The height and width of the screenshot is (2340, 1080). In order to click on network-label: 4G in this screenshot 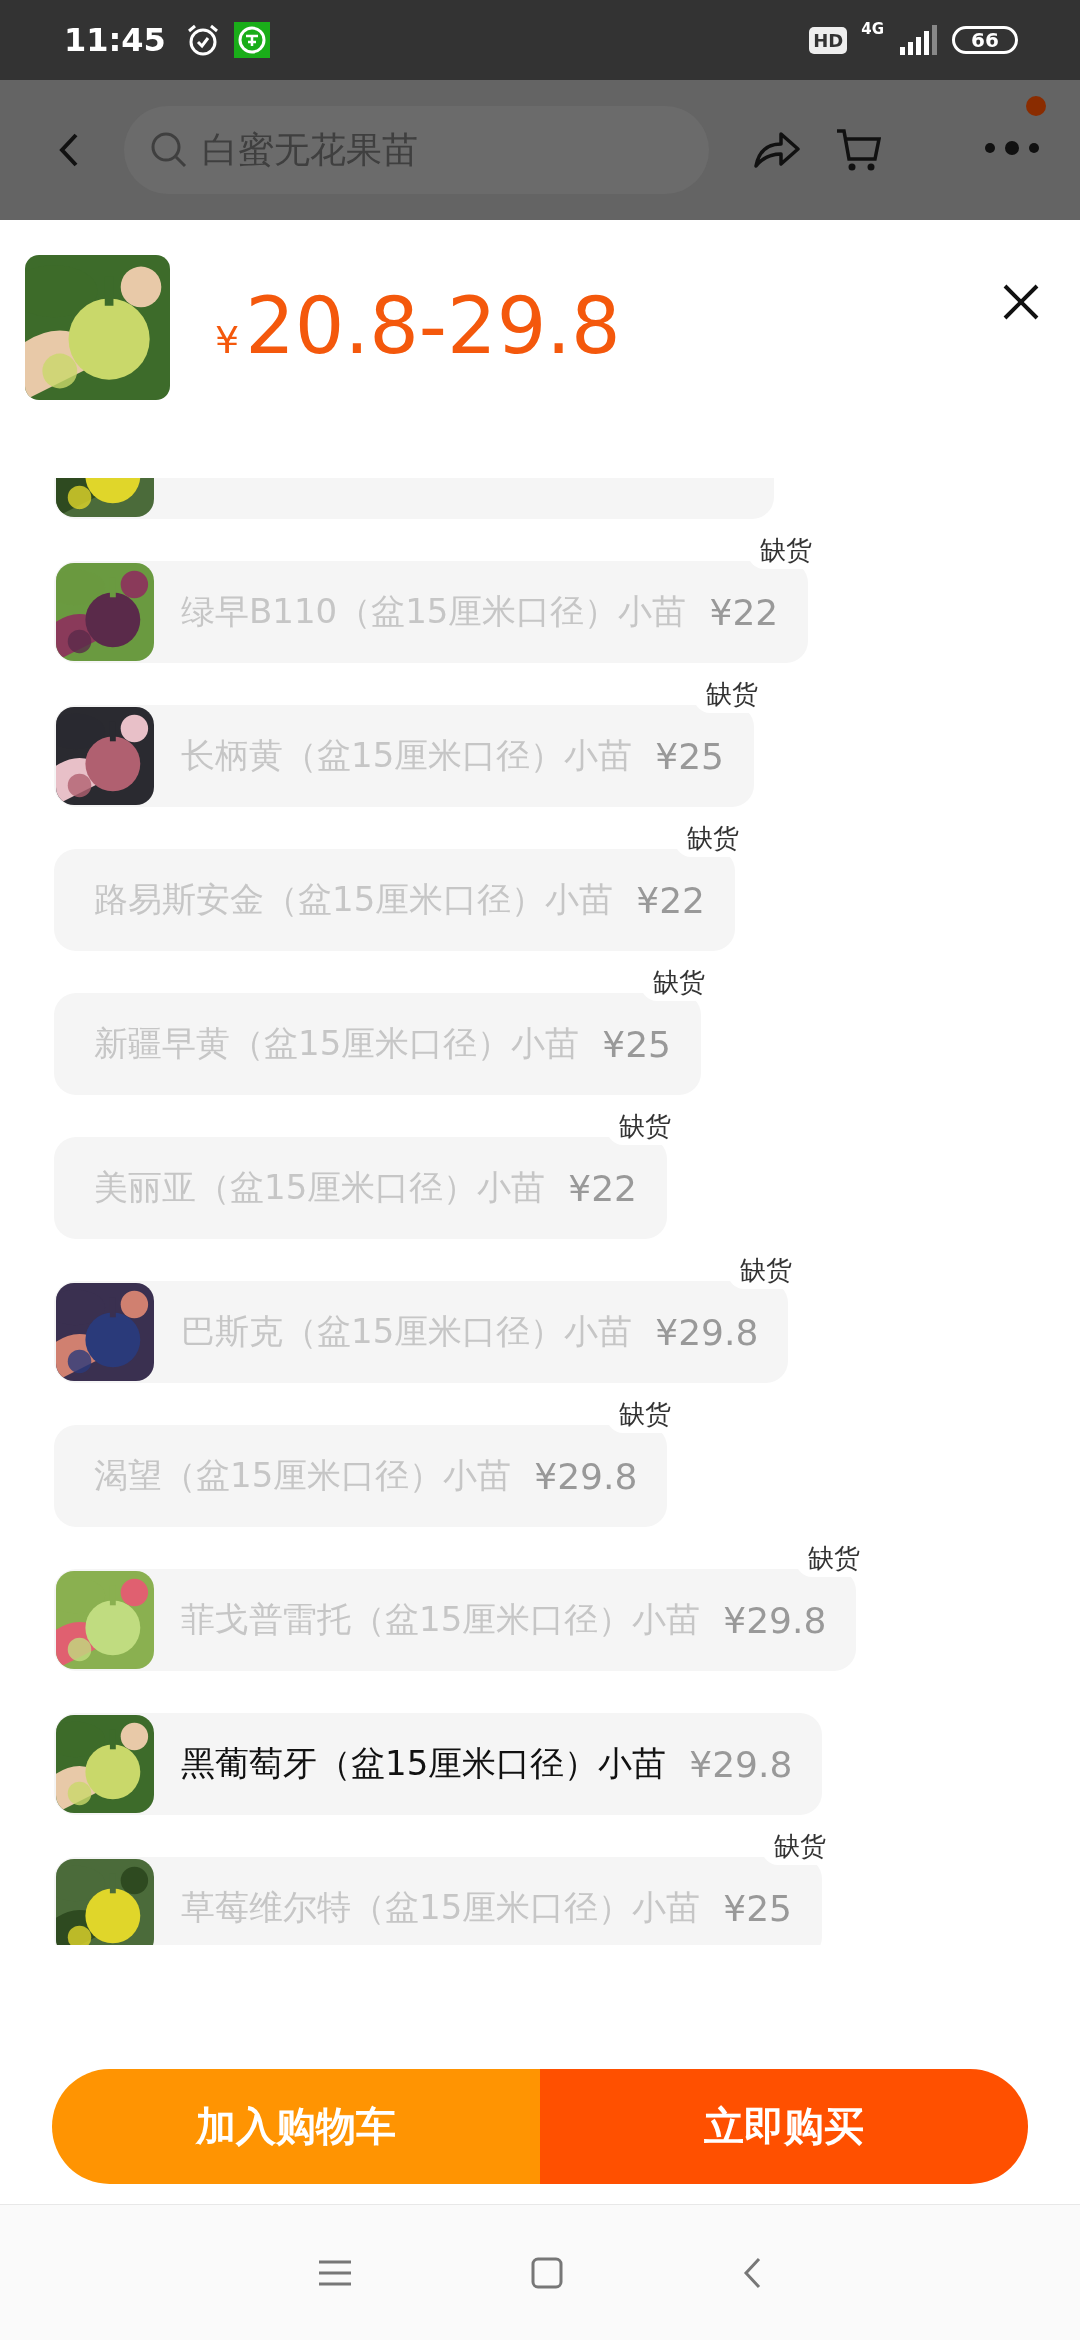, I will do `click(872, 29)`.